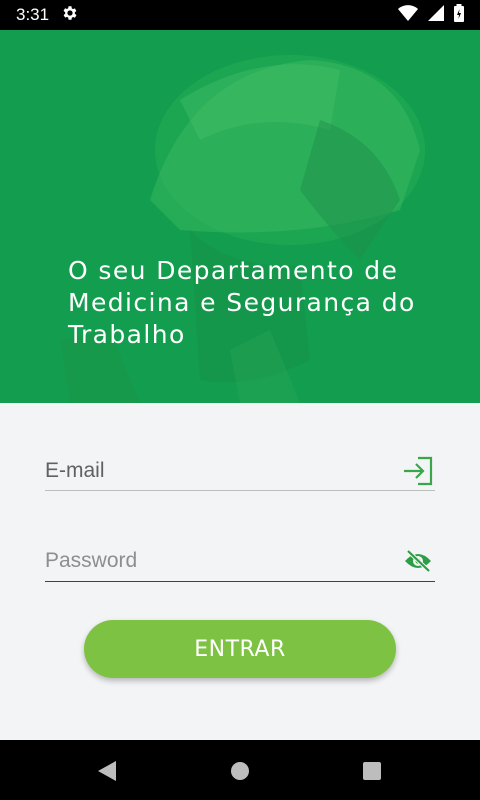  What do you see at coordinates (408, 15) in the screenshot?
I see `wifi-icon` at bounding box center [408, 15].